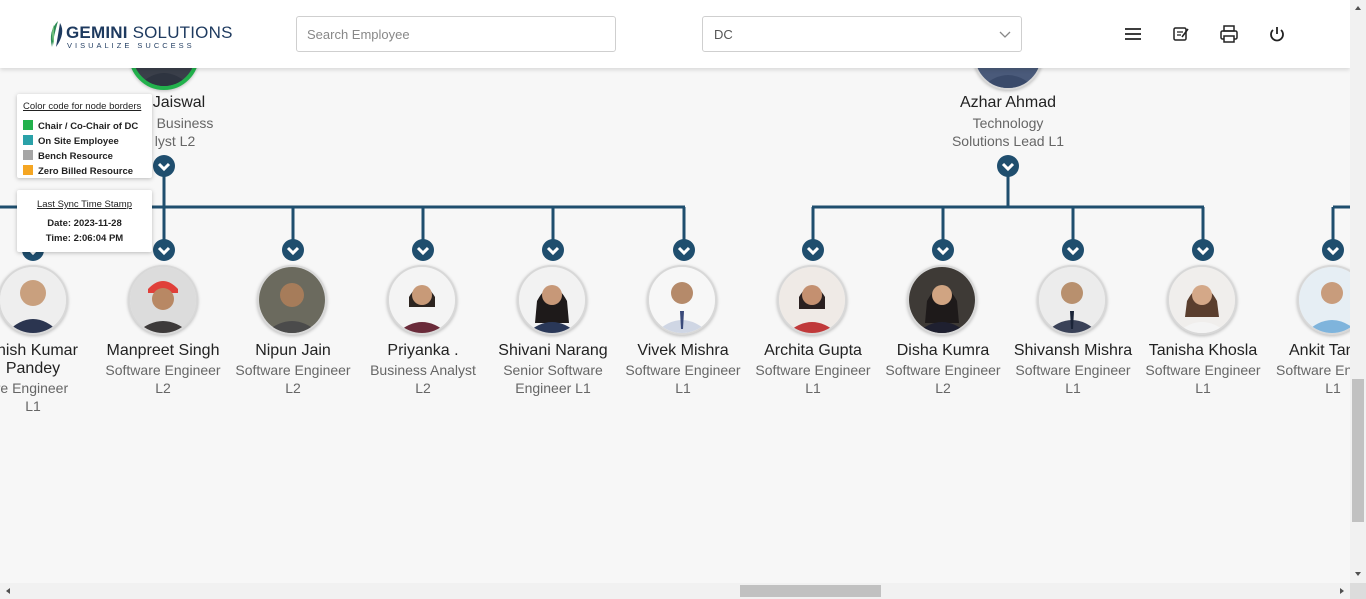 Image resolution: width=1366 pixels, height=599 pixels. What do you see at coordinates (33, 368) in the screenshot?
I see `employee-name: Pandey` at bounding box center [33, 368].